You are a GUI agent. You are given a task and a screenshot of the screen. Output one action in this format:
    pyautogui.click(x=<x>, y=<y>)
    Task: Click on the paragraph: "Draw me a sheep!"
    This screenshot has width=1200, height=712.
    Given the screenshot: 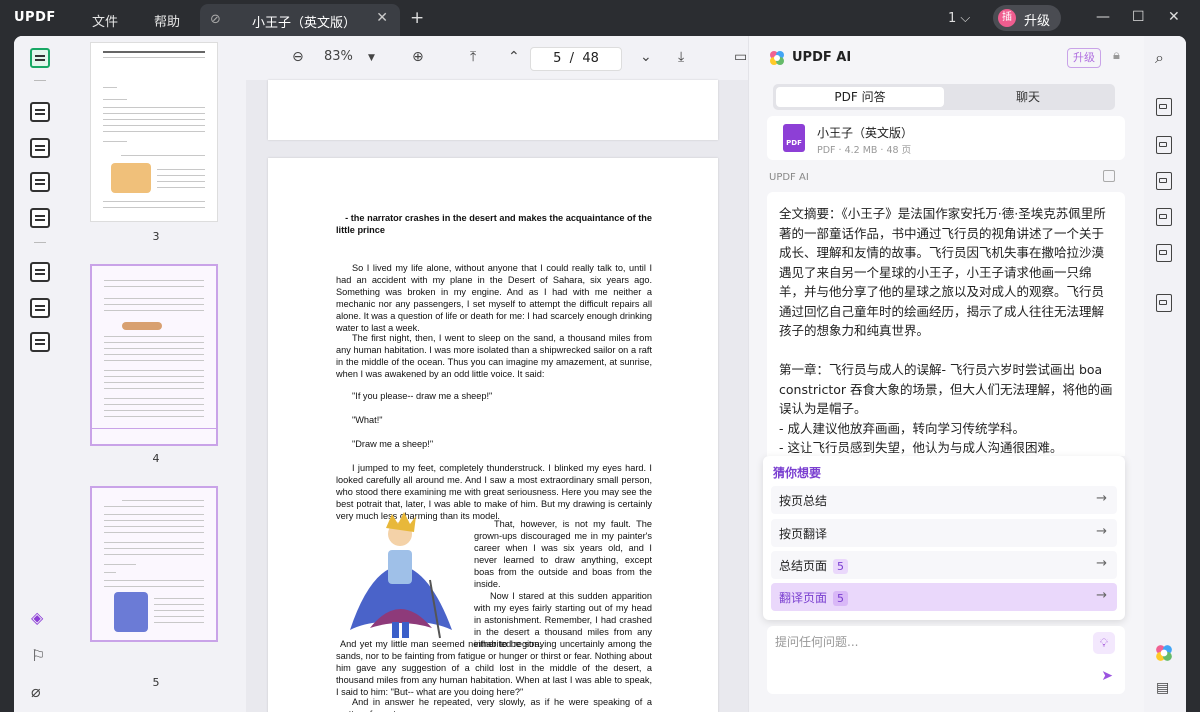 What is the action you would take?
    pyautogui.click(x=393, y=444)
    